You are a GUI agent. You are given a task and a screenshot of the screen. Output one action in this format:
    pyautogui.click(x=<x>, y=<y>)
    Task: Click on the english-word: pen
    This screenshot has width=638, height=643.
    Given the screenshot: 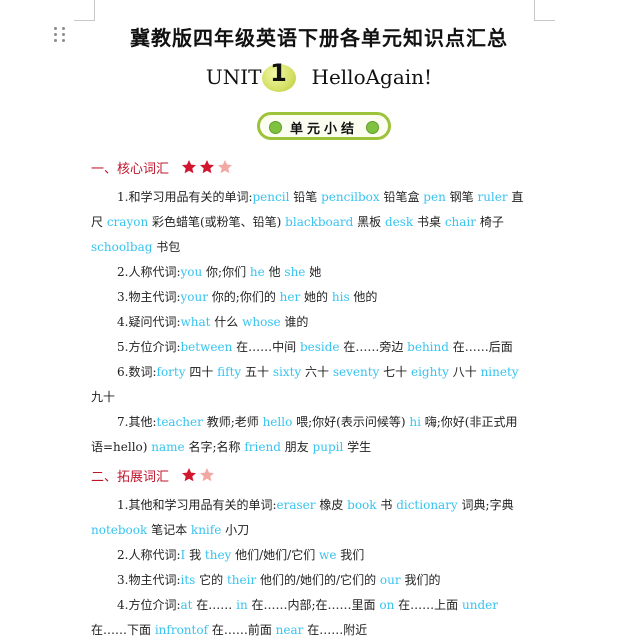 What is the action you would take?
    pyautogui.click(x=434, y=197)
    